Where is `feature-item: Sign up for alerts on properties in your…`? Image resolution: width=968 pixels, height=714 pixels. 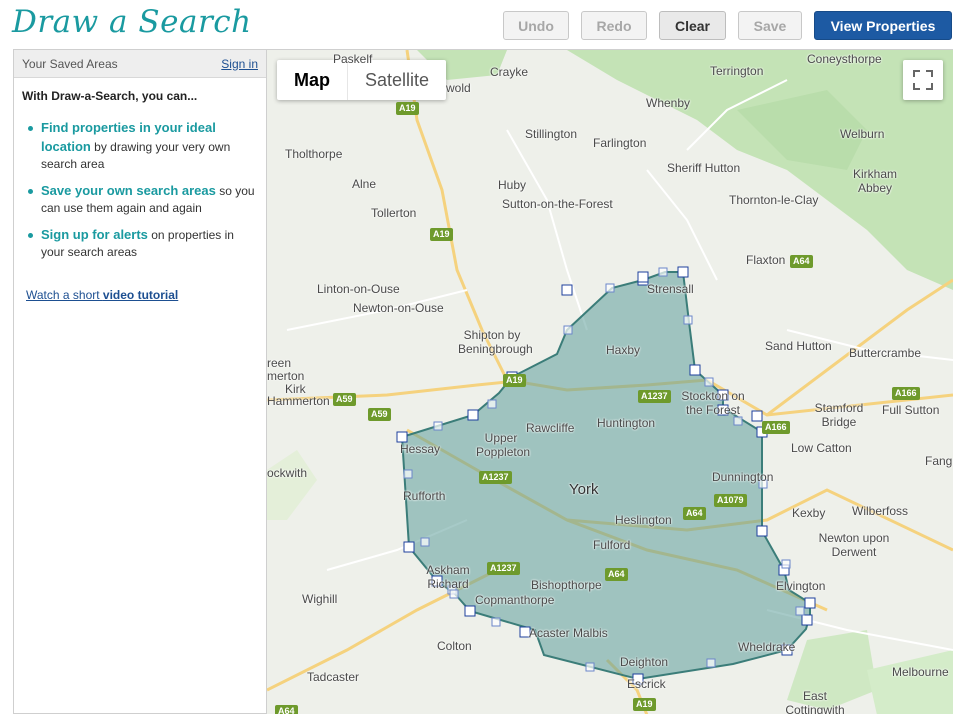 feature-item: Sign up for alerts on properties in your… is located at coordinates (142, 244).